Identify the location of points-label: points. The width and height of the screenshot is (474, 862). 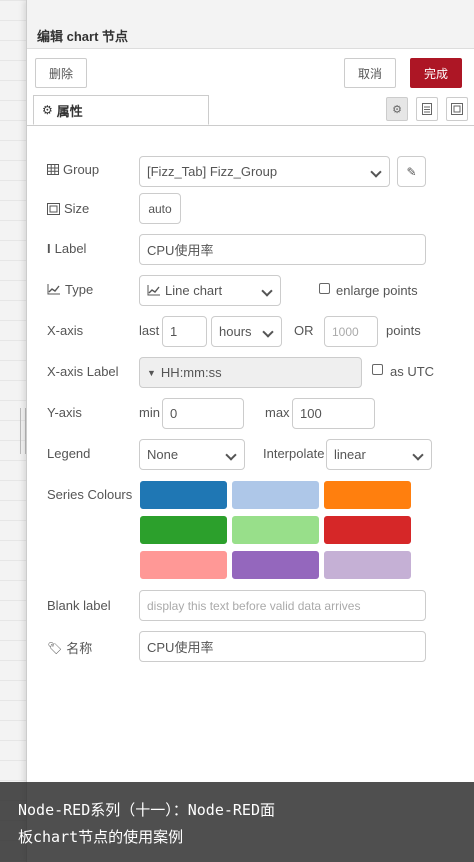
(403, 330).